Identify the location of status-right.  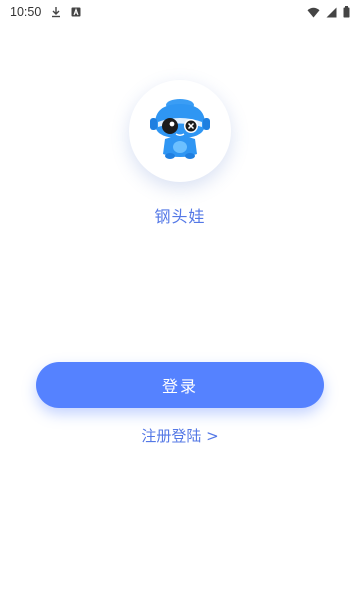
(328, 12).